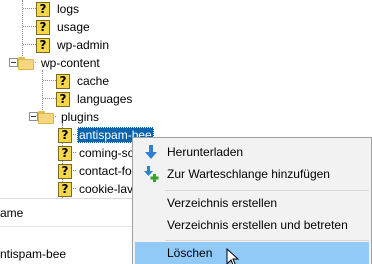 The image size is (372, 264). I want to click on tree-item-label: cache, so click(93, 81).